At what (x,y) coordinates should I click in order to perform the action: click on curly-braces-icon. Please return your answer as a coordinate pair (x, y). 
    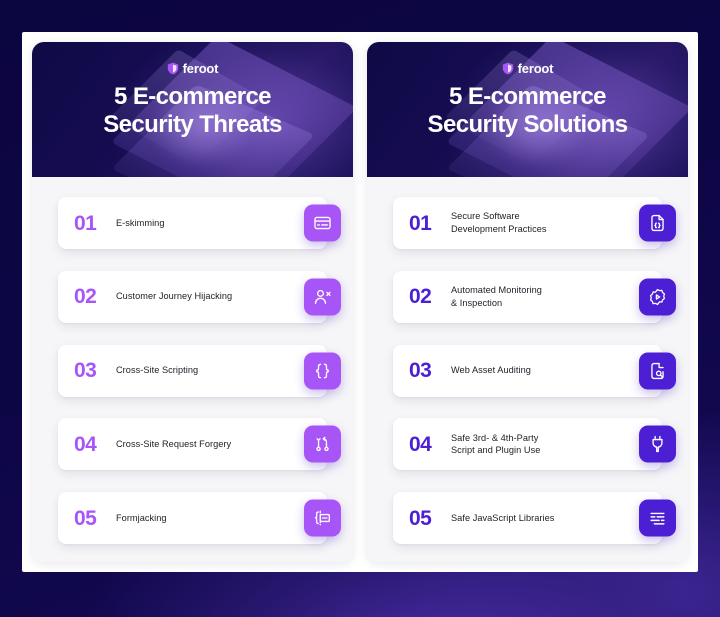
    Looking at the image, I should click on (322, 370).